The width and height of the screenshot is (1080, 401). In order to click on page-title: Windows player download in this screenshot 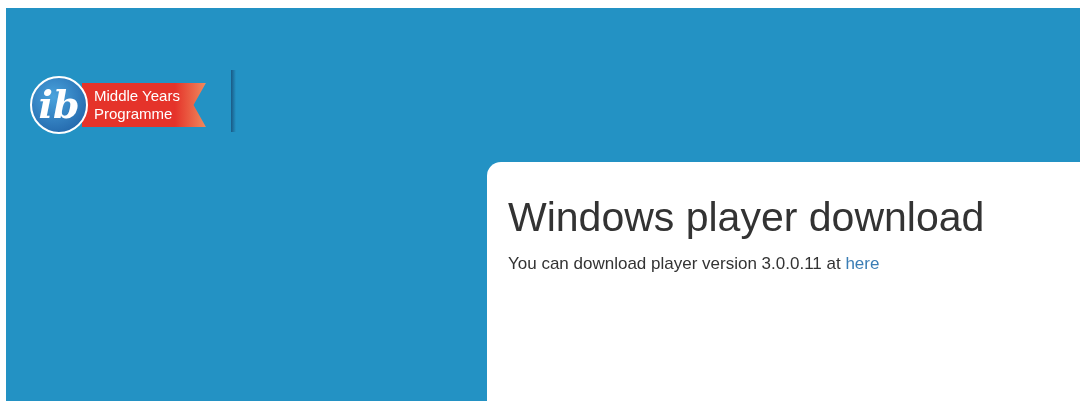, I will do `click(747, 217)`.